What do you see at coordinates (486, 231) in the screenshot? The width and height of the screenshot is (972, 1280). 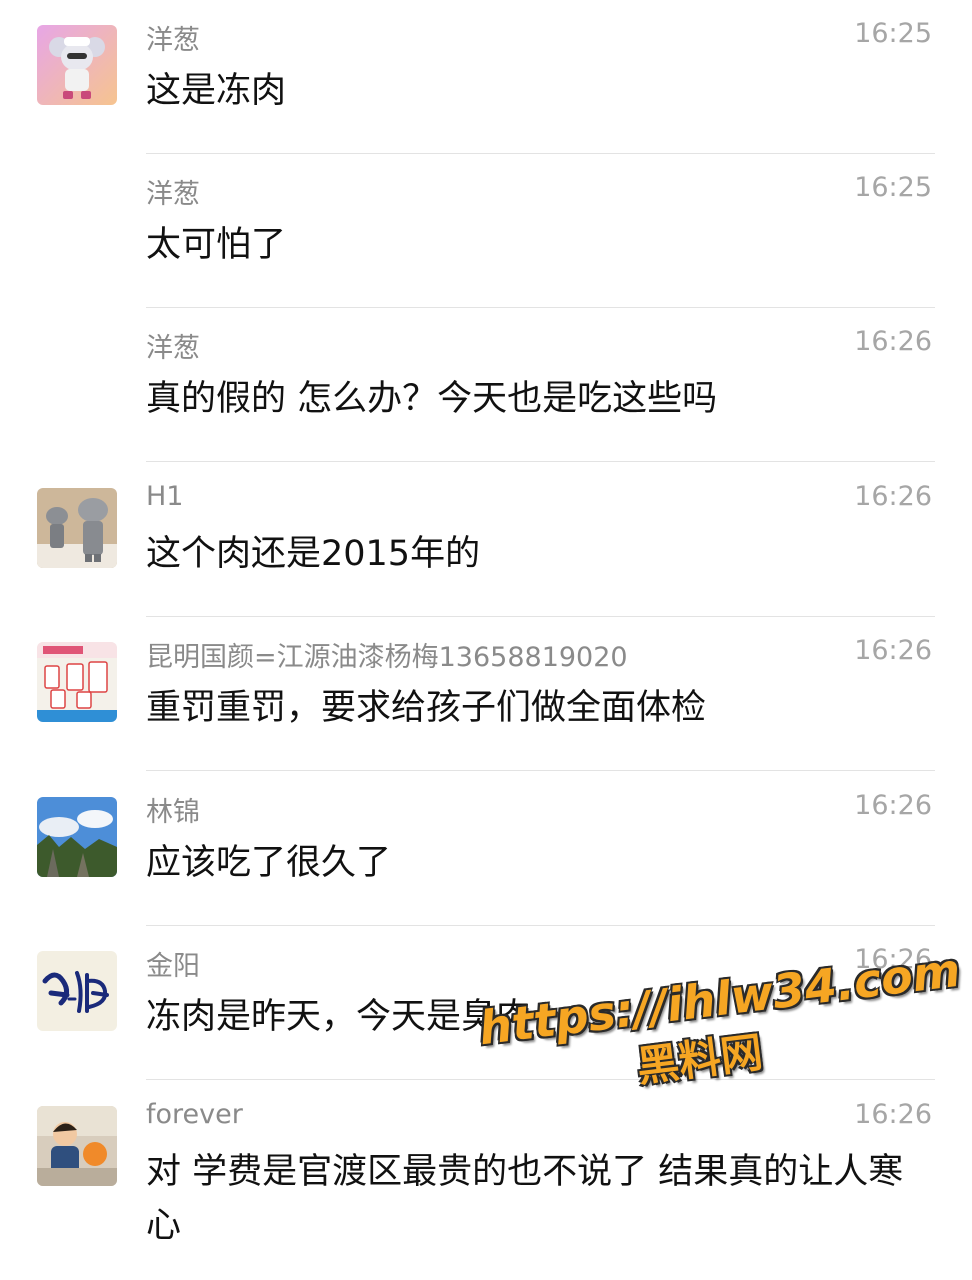 I see `message-item: 洋葱 16:25 太可怕了` at bounding box center [486, 231].